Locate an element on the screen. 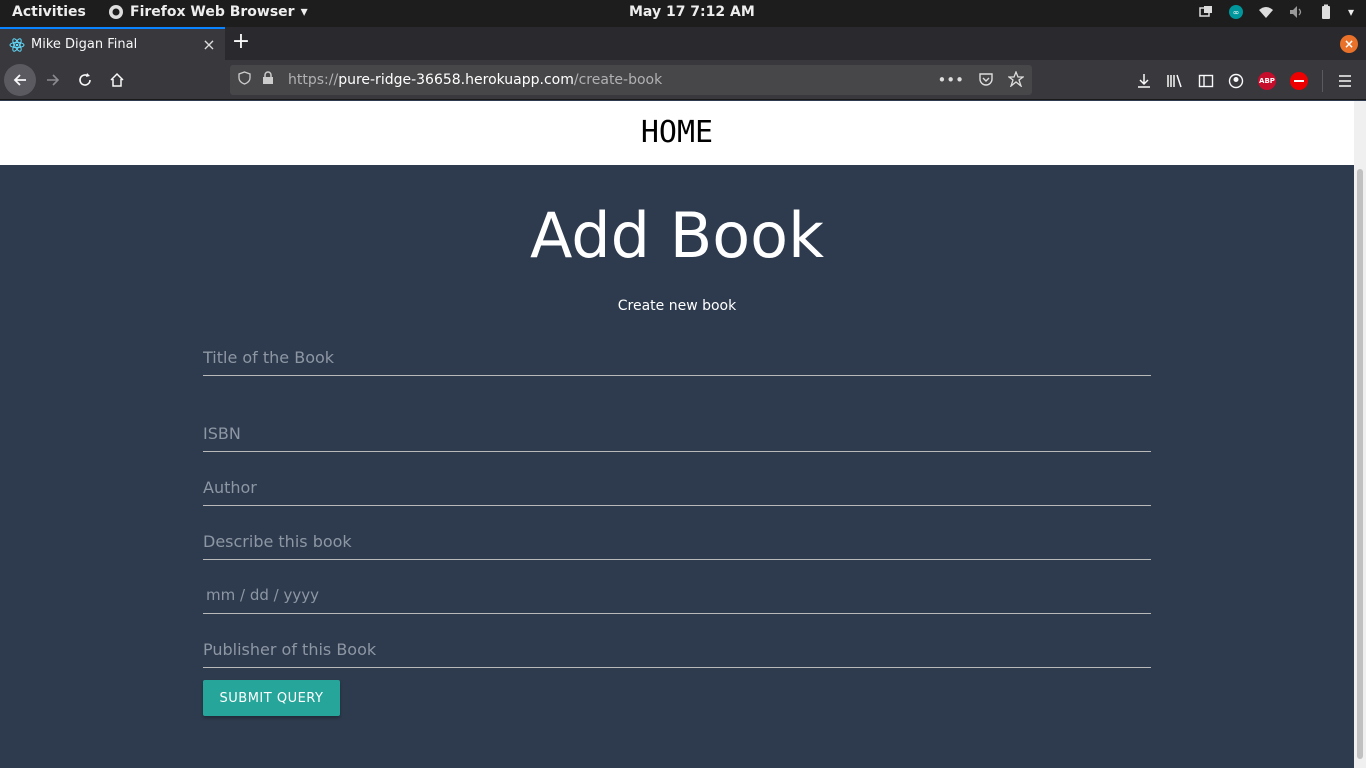 The height and width of the screenshot is (768, 1366). reload-button is located at coordinates (85, 80).